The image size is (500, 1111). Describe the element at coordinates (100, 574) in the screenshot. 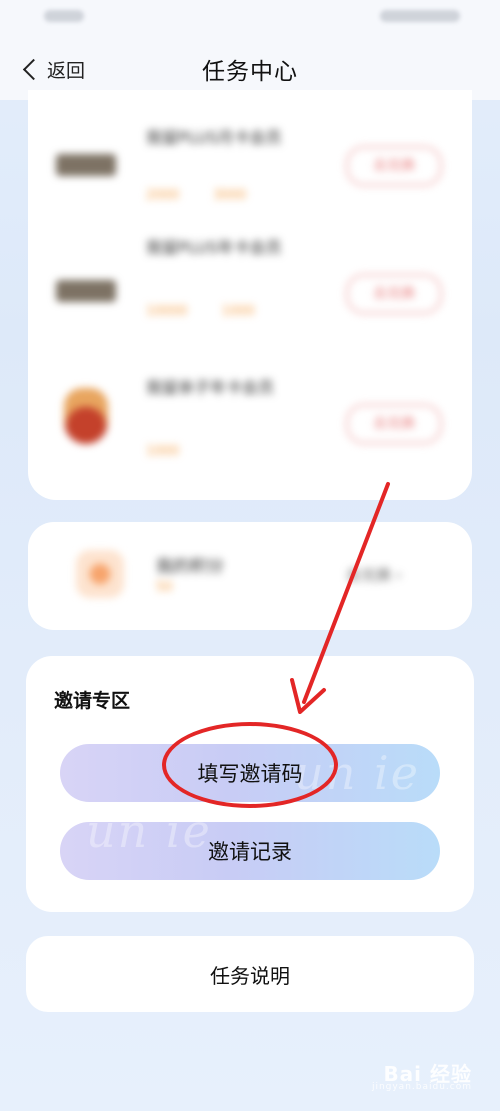

I see `points-icon` at that location.